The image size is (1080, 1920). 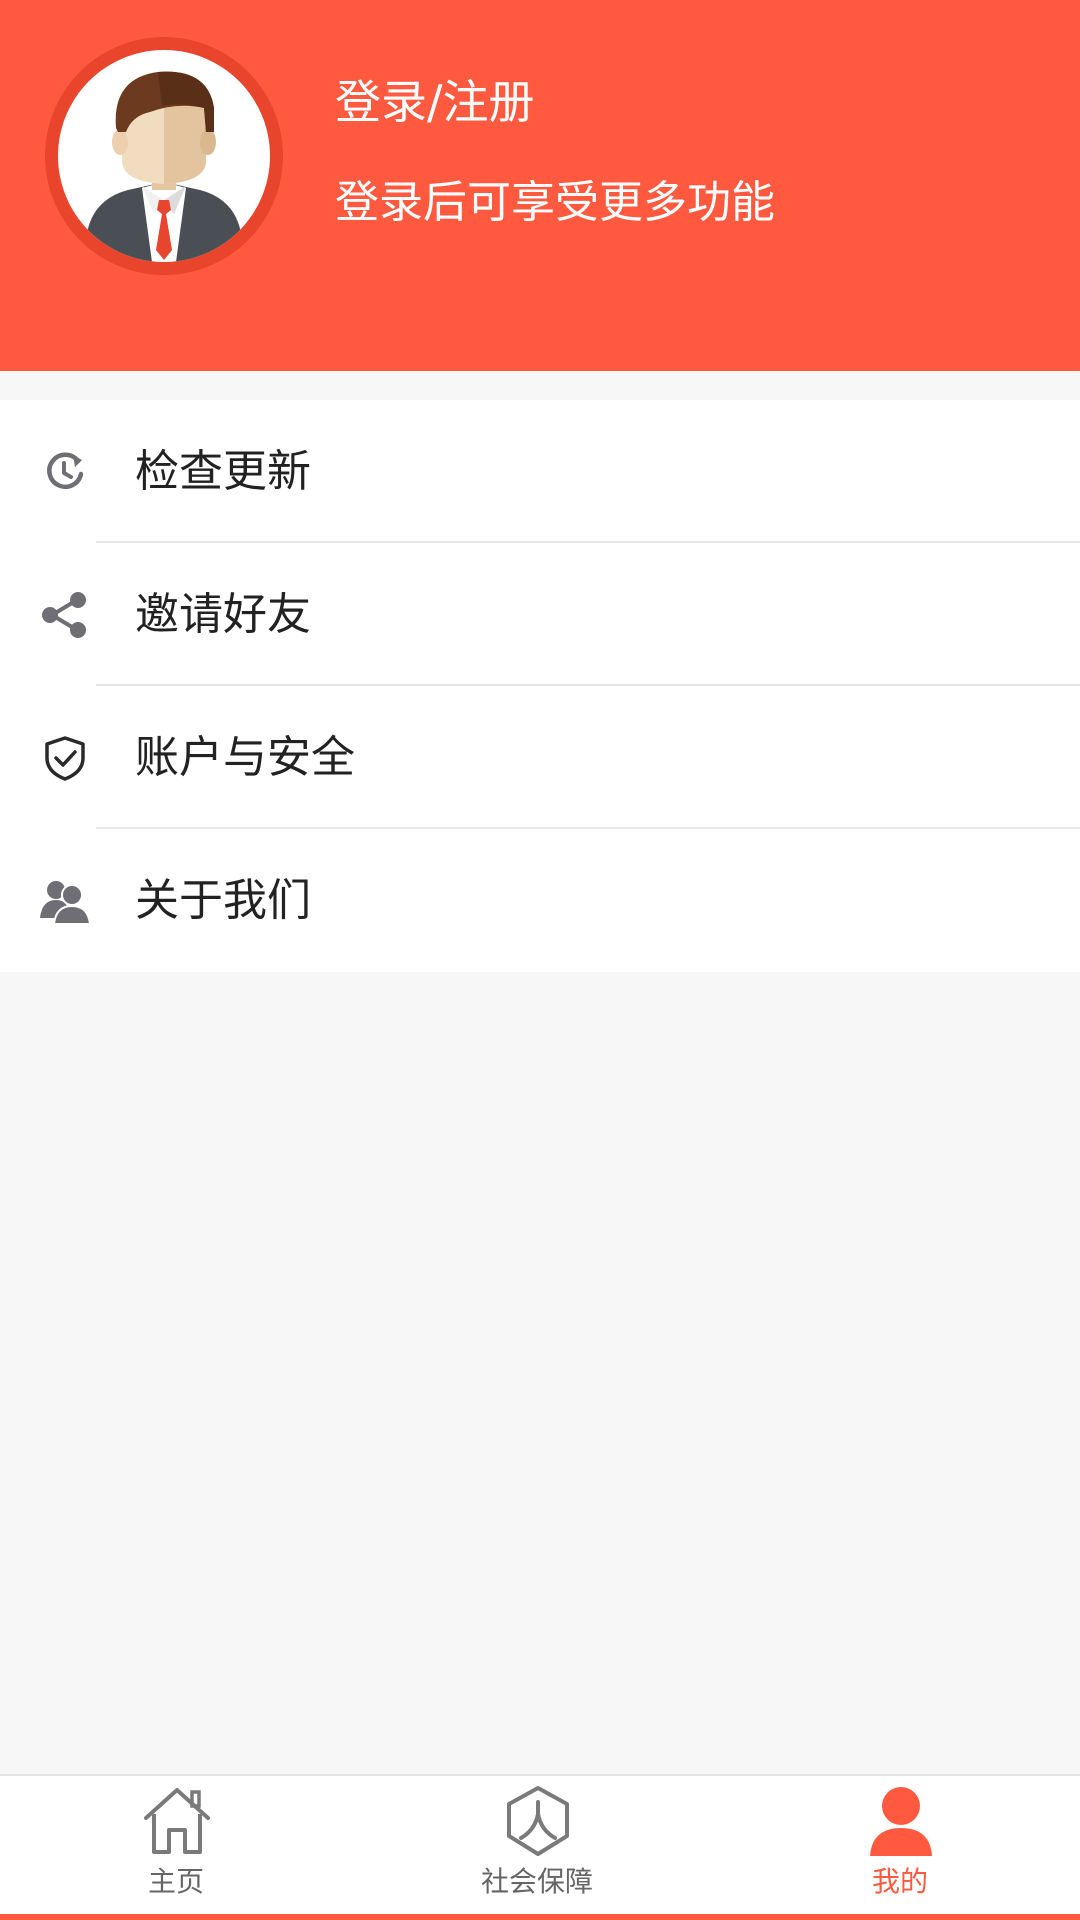 What do you see at coordinates (65, 615) in the screenshot?
I see `share-icon` at bounding box center [65, 615].